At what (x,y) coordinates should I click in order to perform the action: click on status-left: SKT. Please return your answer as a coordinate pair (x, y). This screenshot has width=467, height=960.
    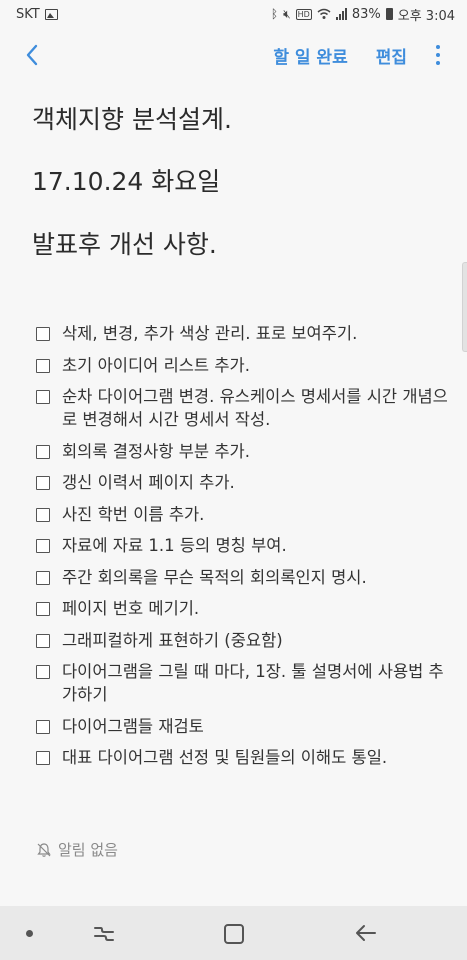
    Looking at the image, I should click on (37, 14).